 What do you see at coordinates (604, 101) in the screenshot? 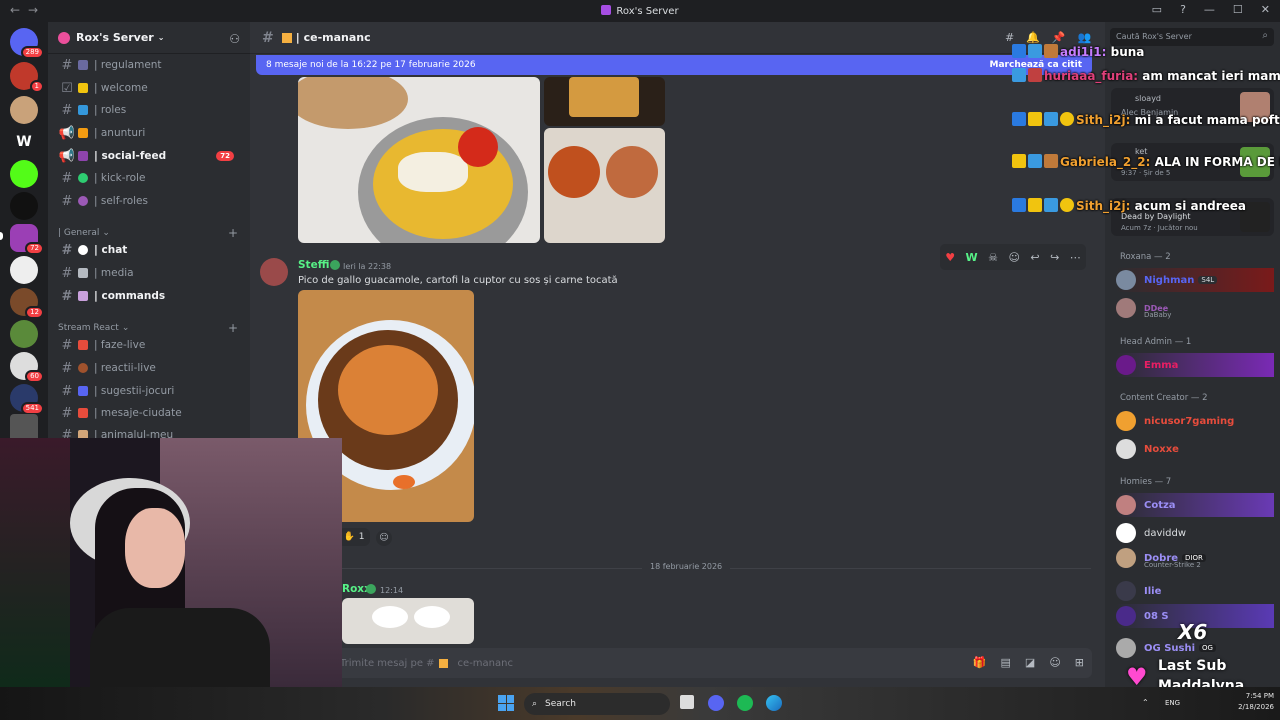
I see `food-image-fries` at bounding box center [604, 101].